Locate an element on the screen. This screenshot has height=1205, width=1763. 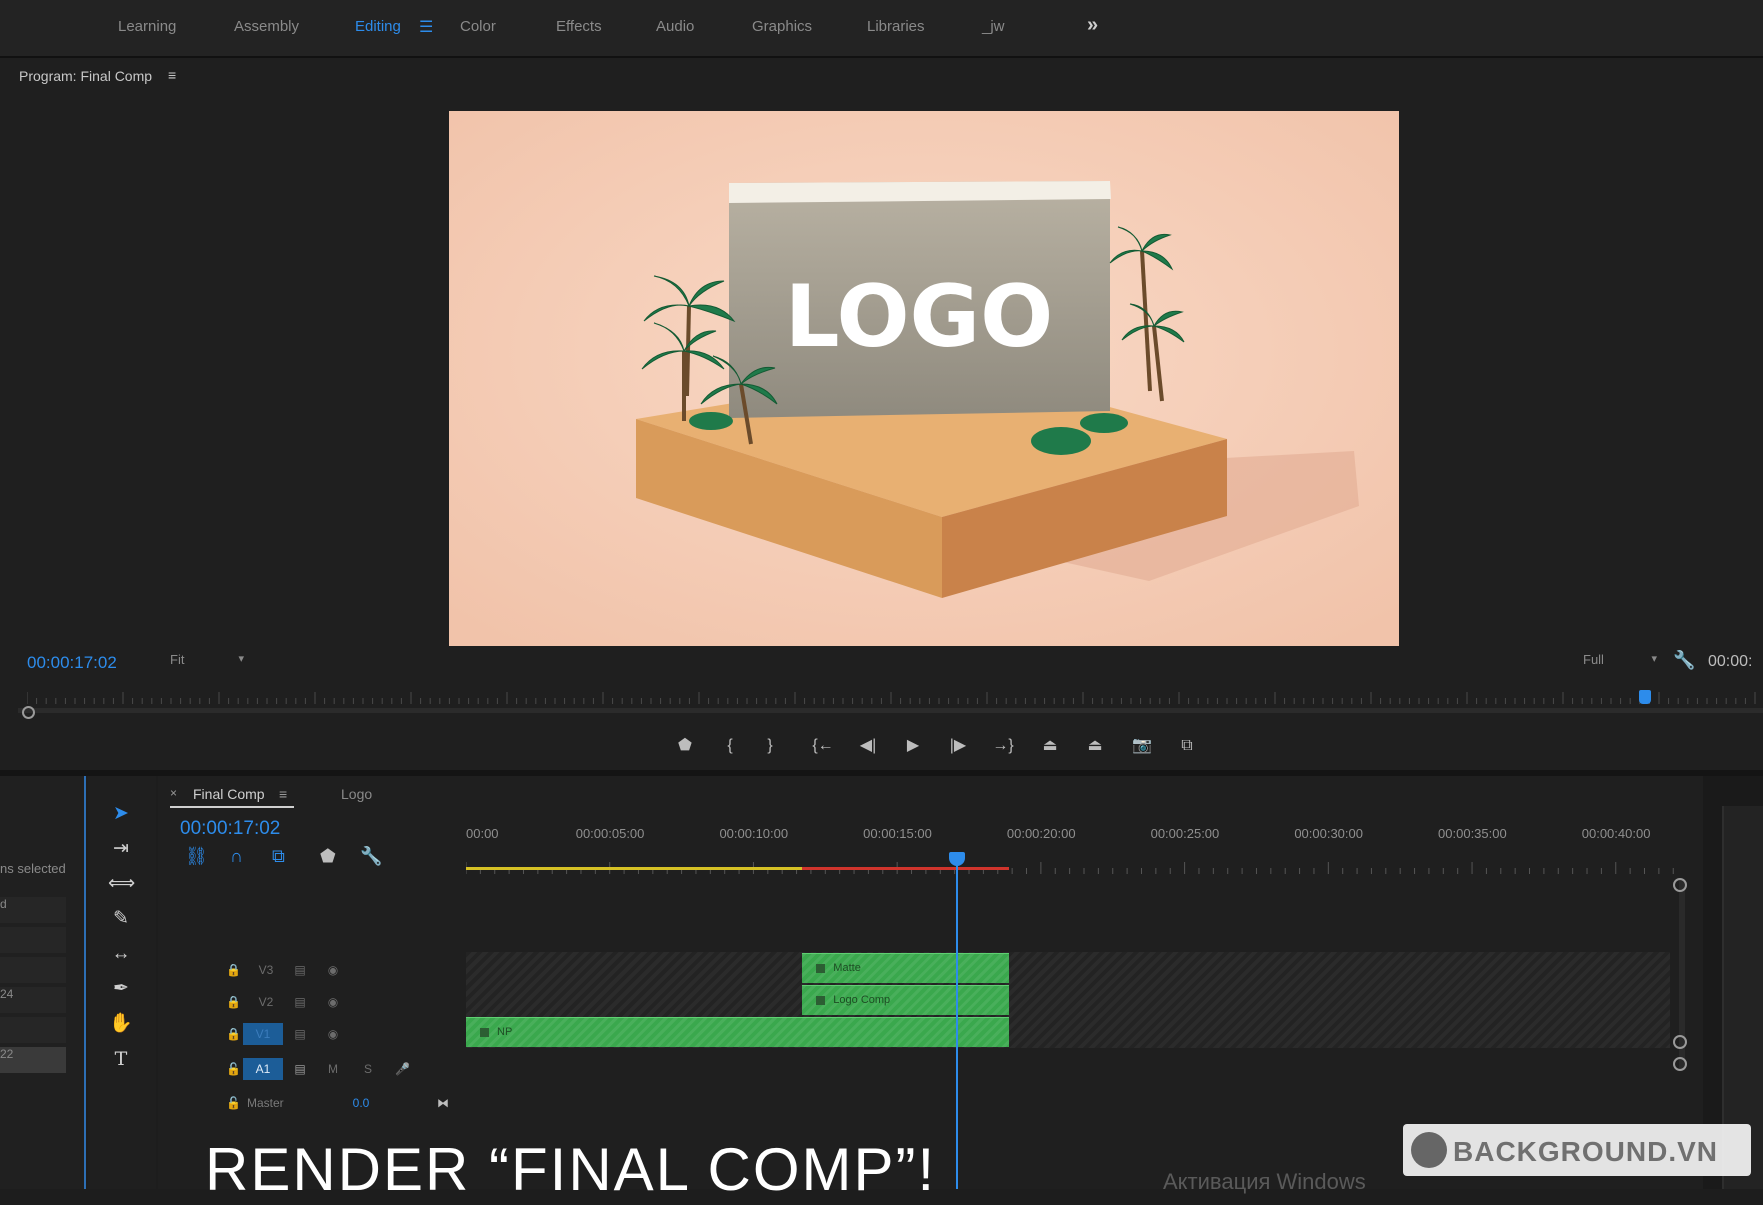
linked-selection-icon: ⧉ is located at coordinates (278, 856).